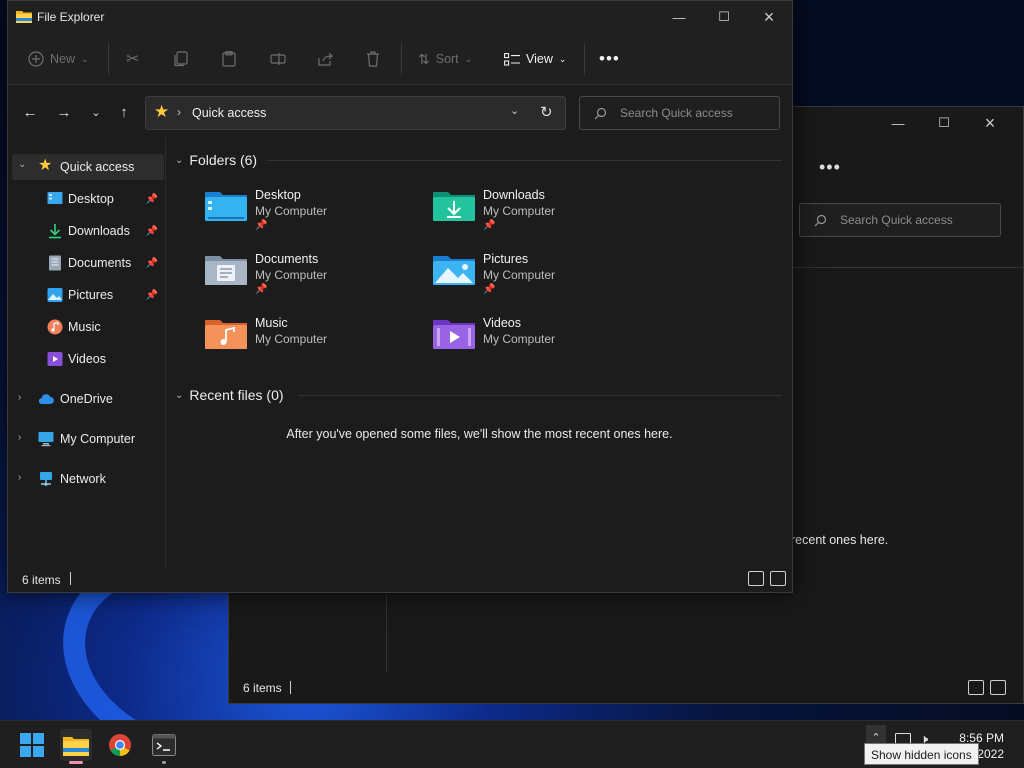 The width and height of the screenshot is (1024, 768). What do you see at coordinates (626, 688) in the screenshot?
I see `back-statusbar: 6 items` at bounding box center [626, 688].